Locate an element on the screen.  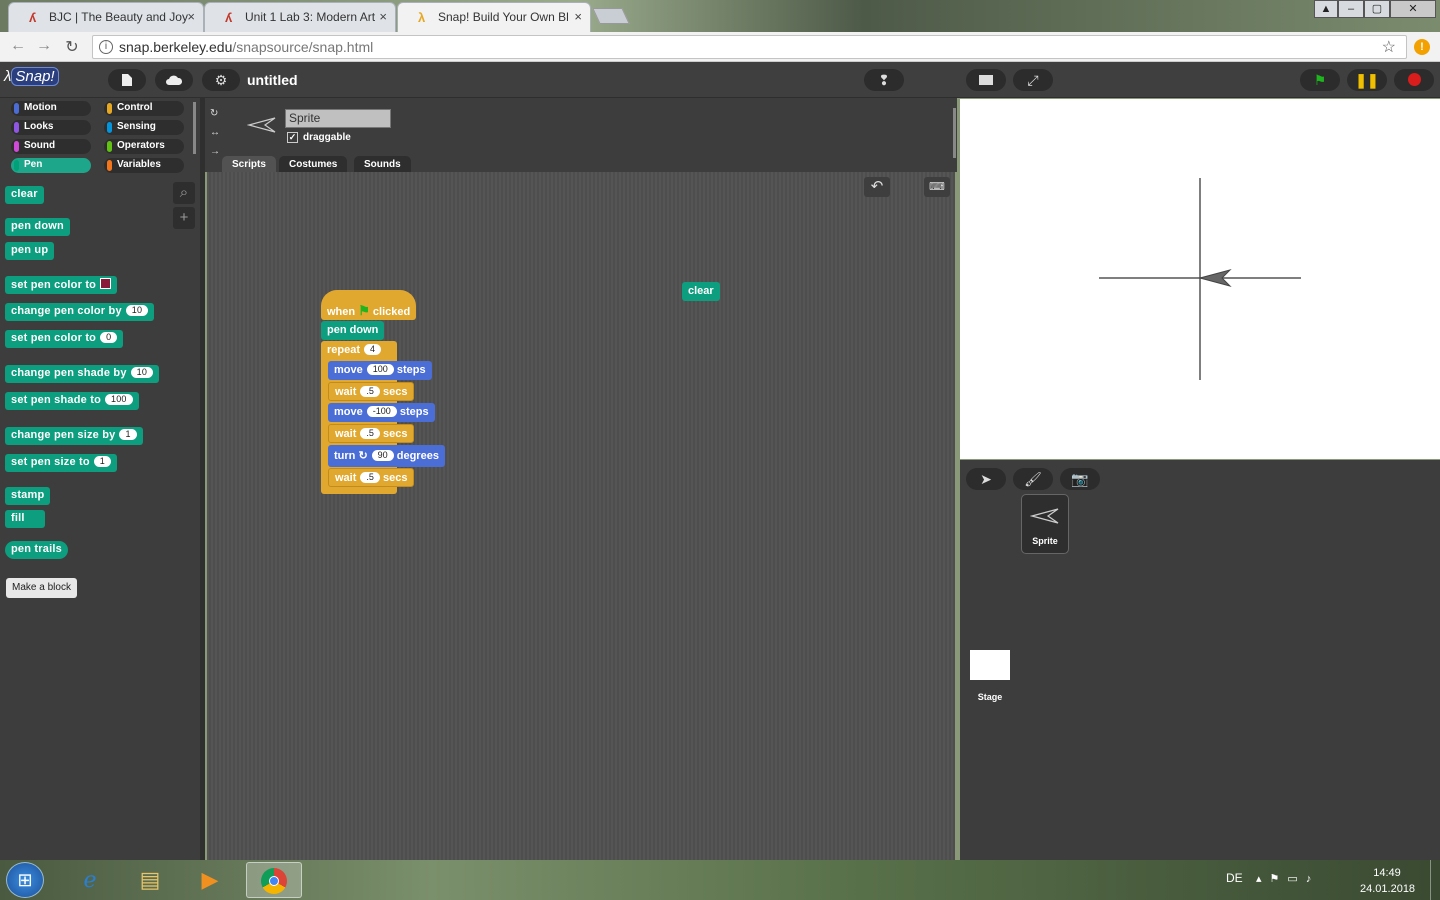
show-hidden-icon: ▴ is located at coordinates (1263, 879).